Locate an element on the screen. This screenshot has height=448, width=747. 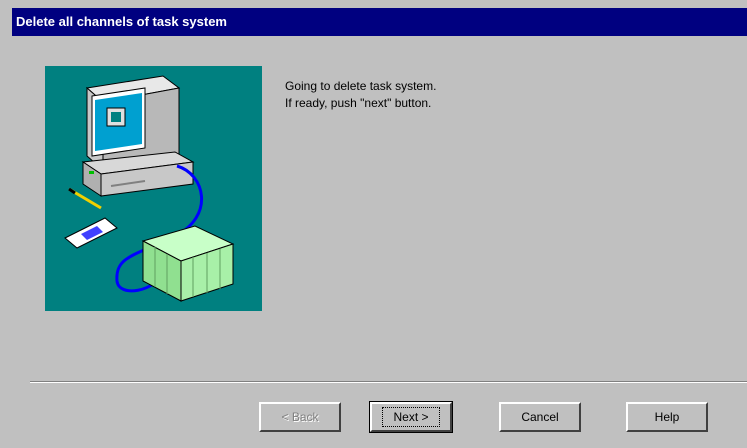
help-button-label: Help is located at coordinates (667, 417).